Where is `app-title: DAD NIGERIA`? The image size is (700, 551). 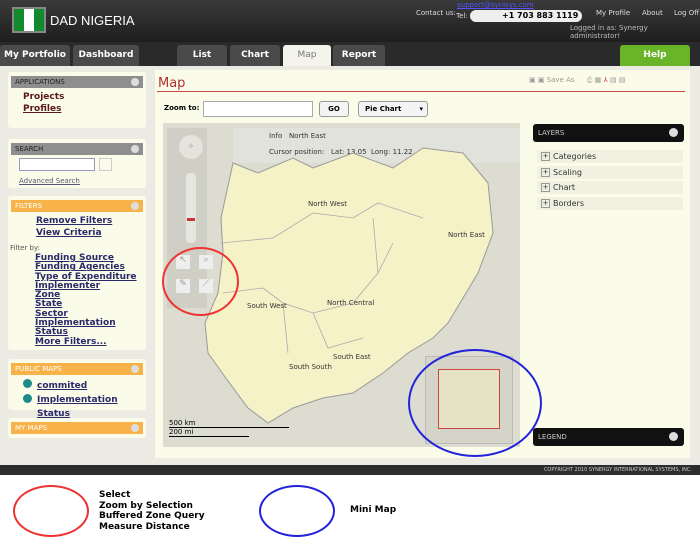 app-title: DAD NIGERIA is located at coordinates (92, 20).